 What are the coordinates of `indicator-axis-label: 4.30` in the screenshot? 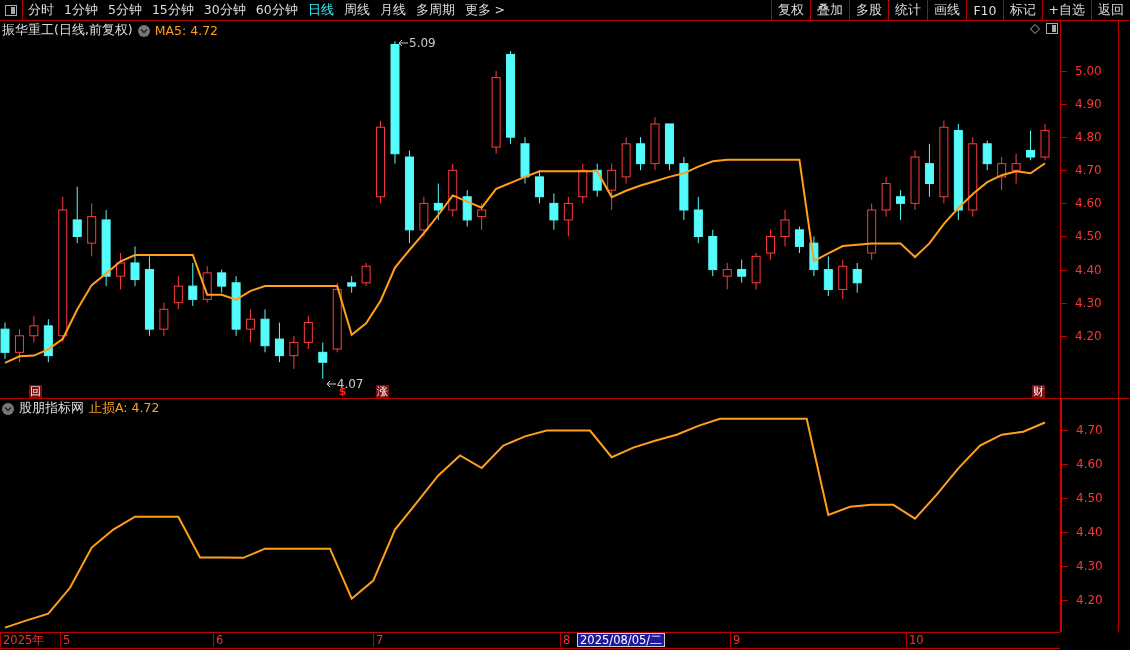 It's located at (1089, 565).